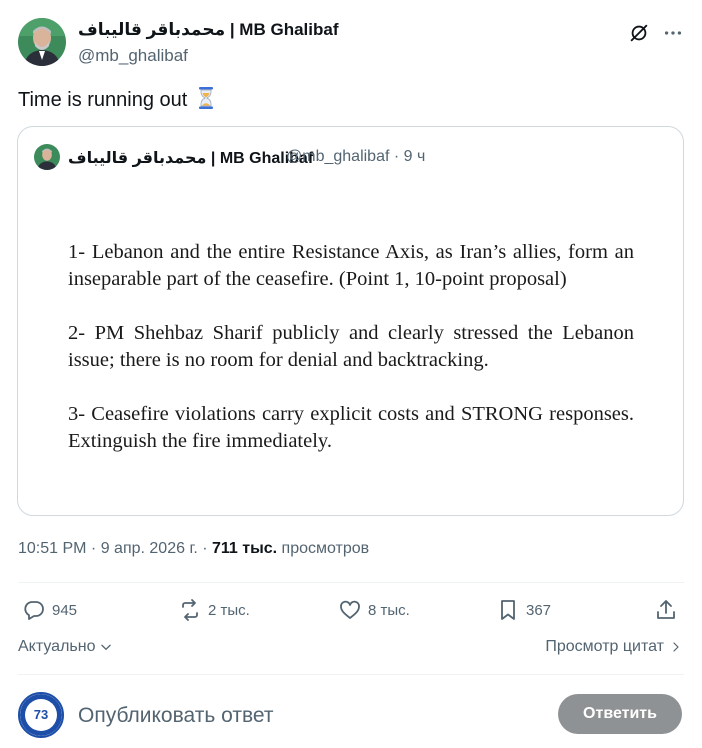 The image size is (702, 748). I want to click on bookmark-action: 367, so click(523, 610).